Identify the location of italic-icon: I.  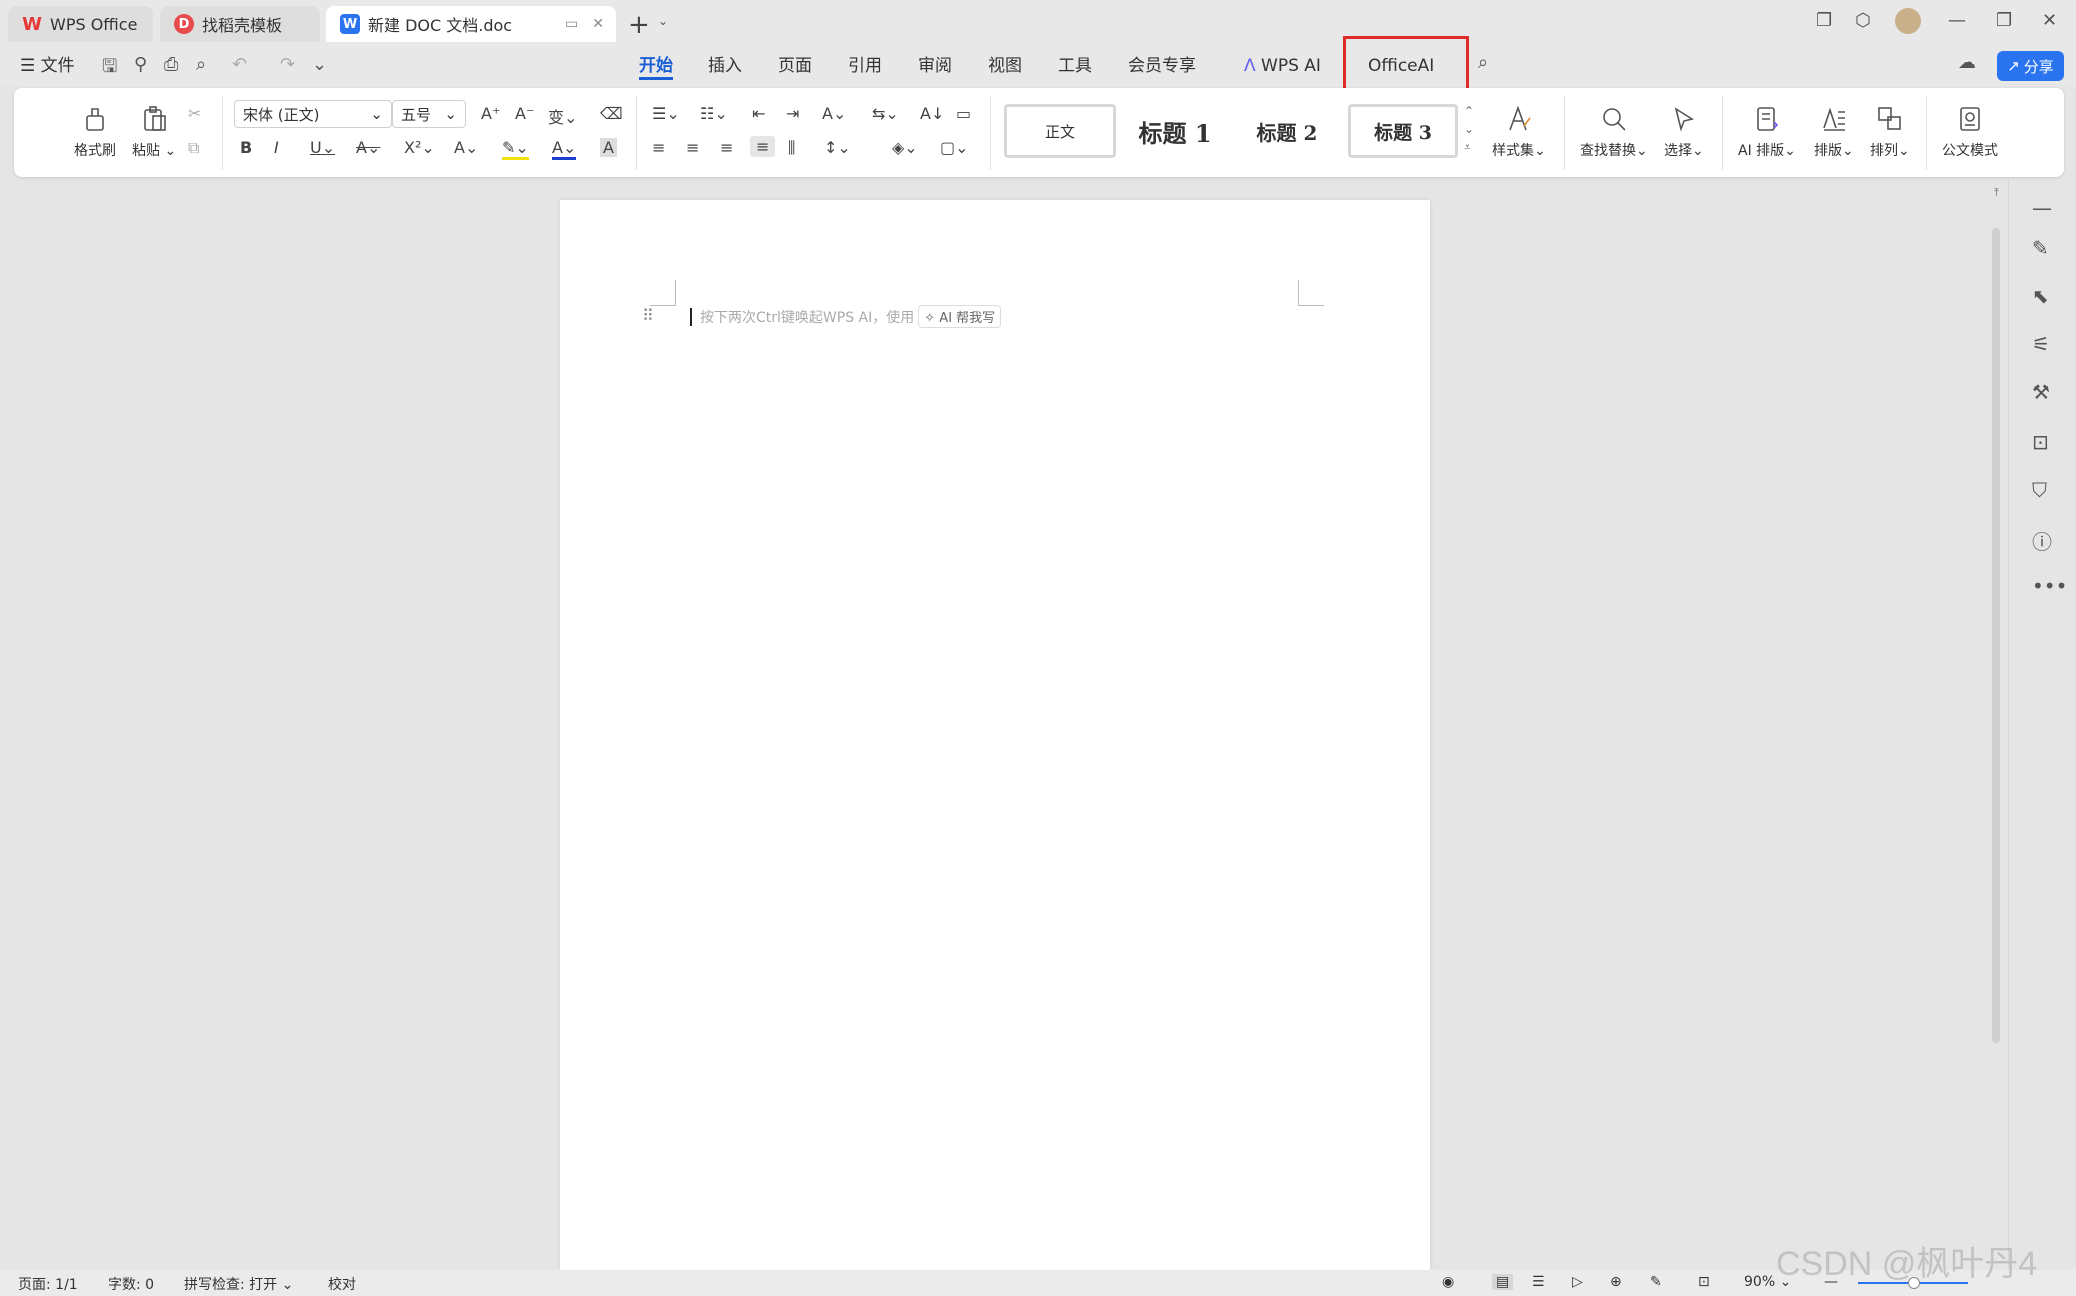
(276, 147).